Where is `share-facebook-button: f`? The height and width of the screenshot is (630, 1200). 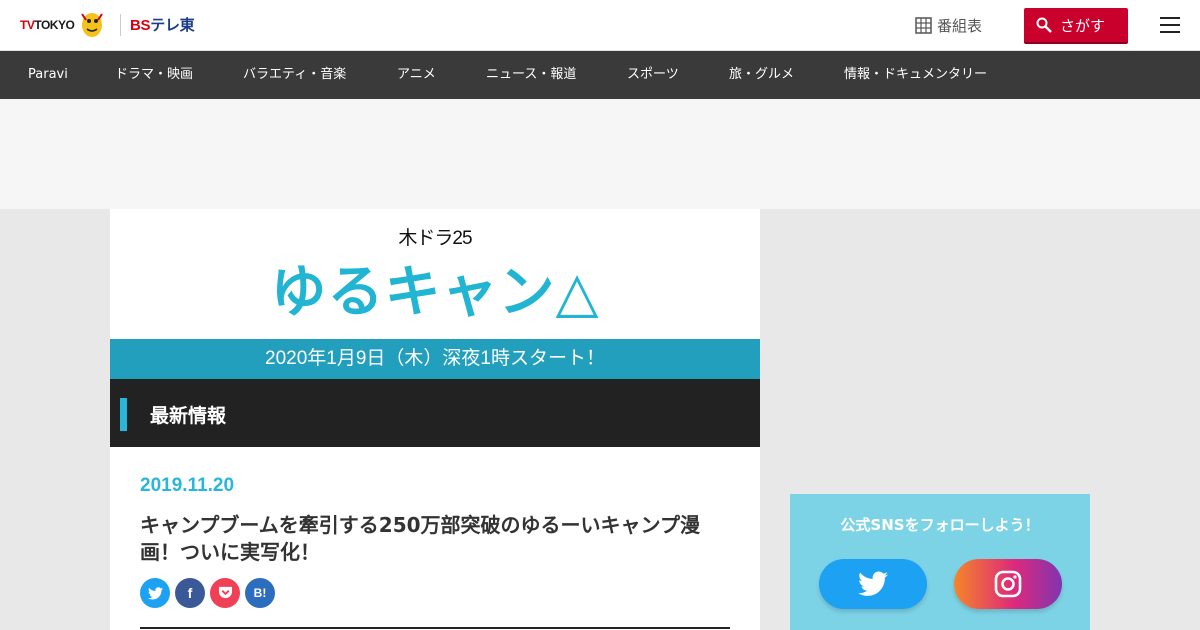 share-facebook-button: f is located at coordinates (190, 593).